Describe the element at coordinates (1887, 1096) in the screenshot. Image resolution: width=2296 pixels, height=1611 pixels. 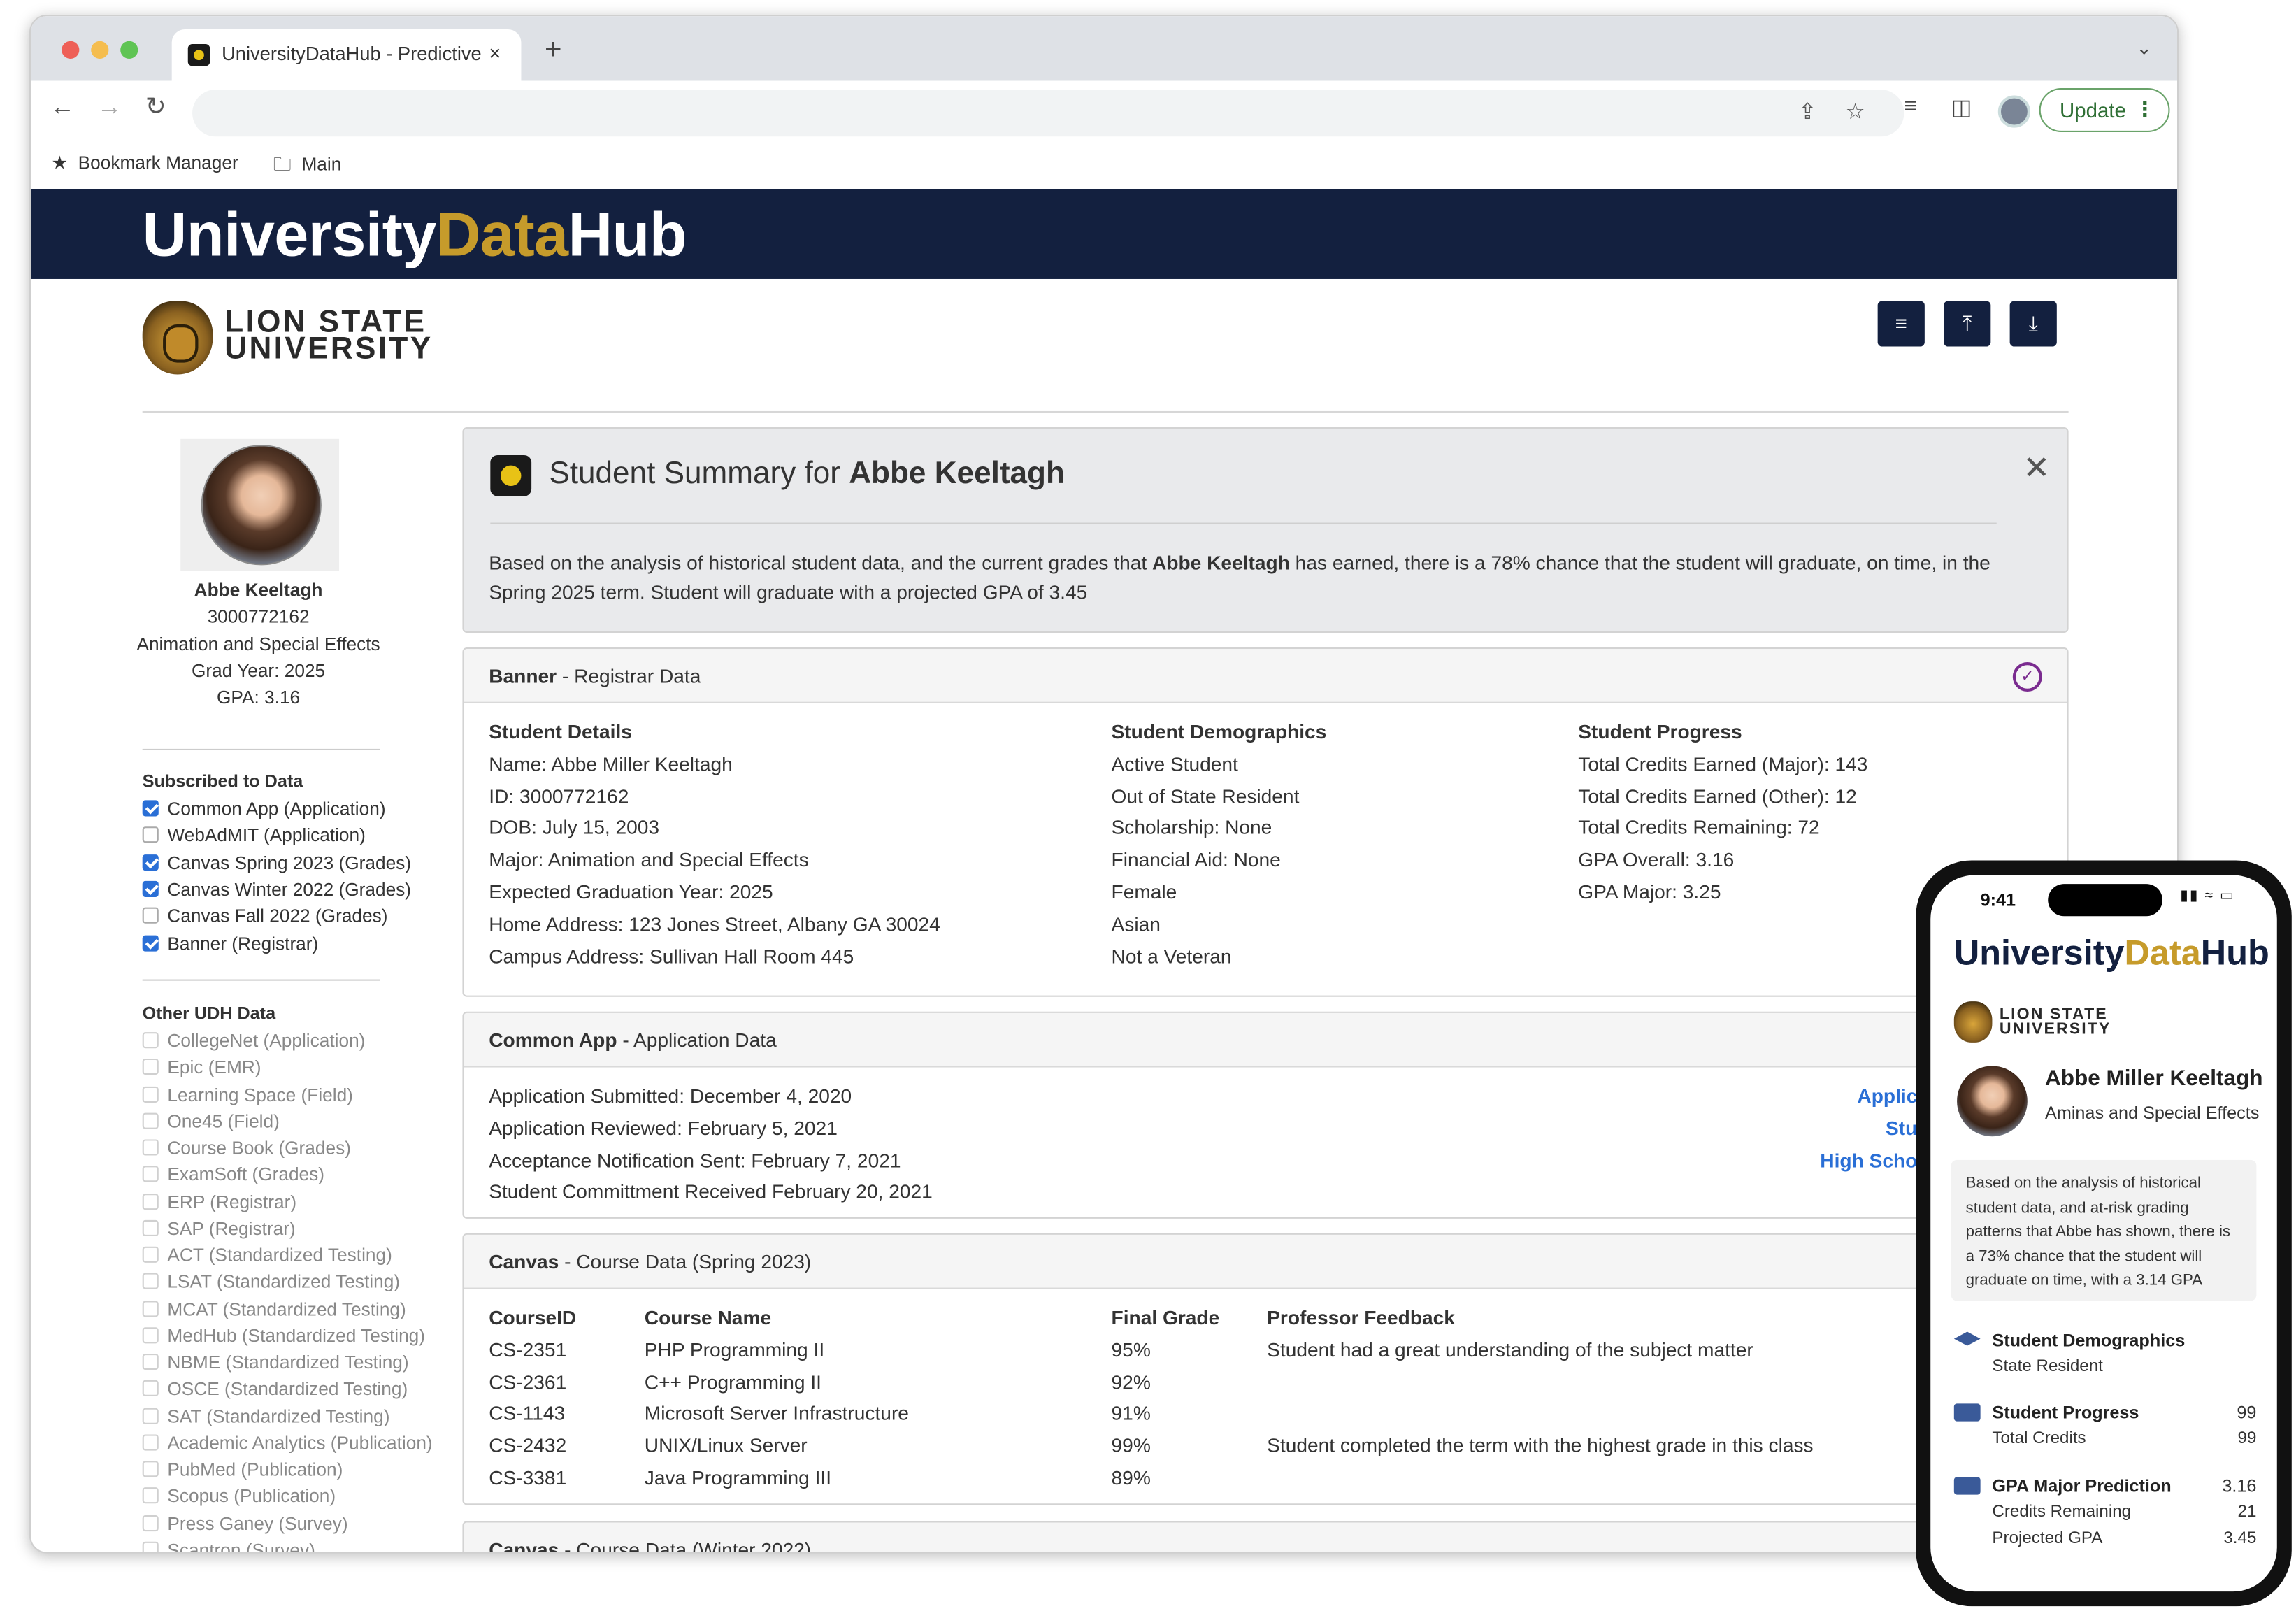
I see `application-link: Applic` at that location.